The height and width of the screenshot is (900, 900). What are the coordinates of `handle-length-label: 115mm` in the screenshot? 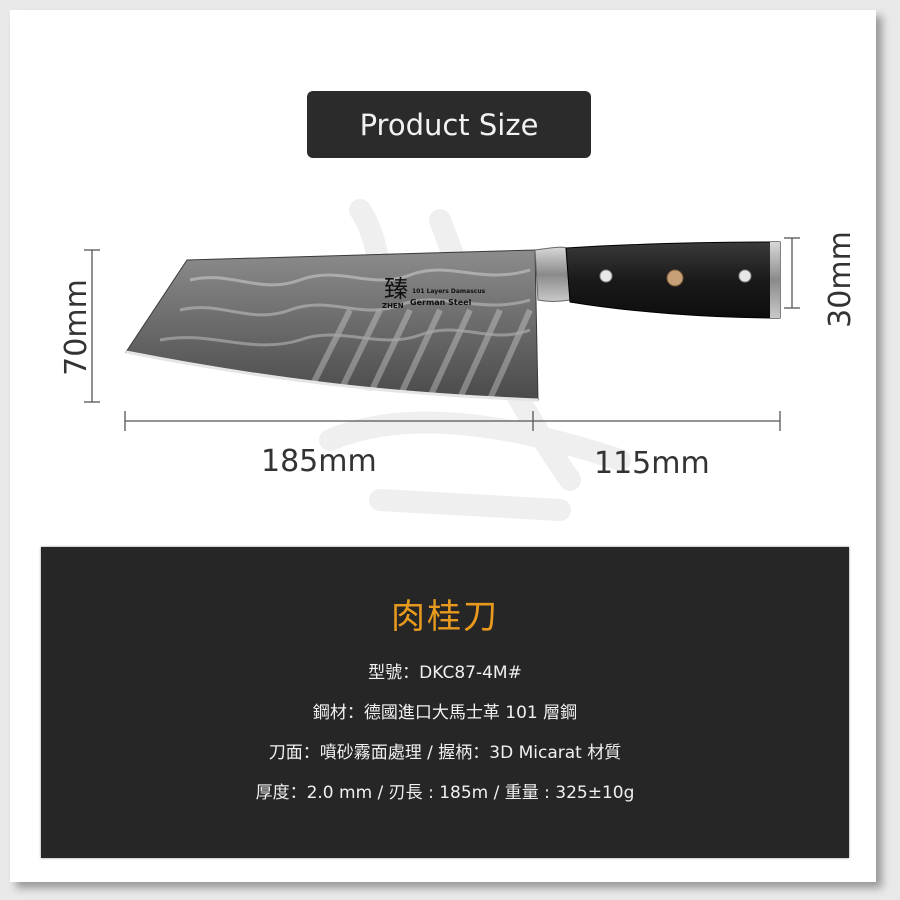 It's located at (652, 463).